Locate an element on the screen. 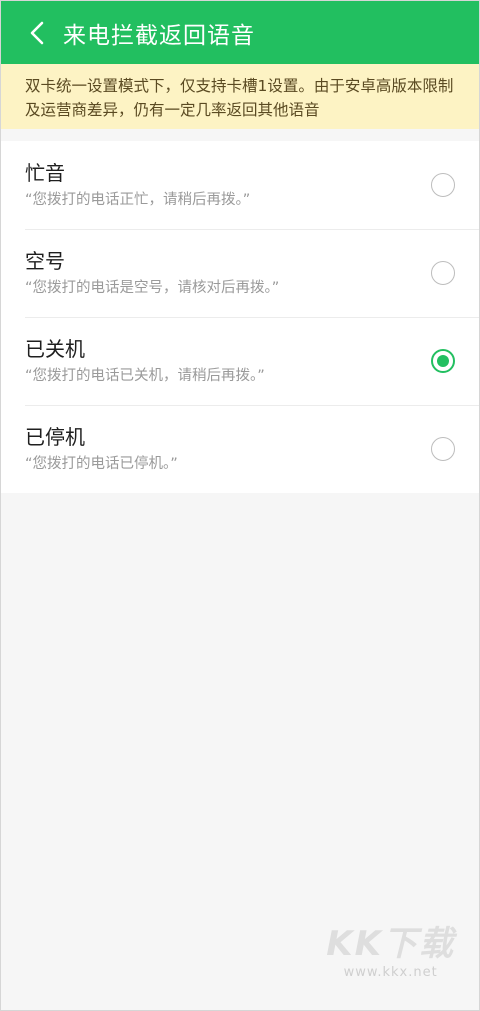  radio-empty-number is located at coordinates (443, 273).